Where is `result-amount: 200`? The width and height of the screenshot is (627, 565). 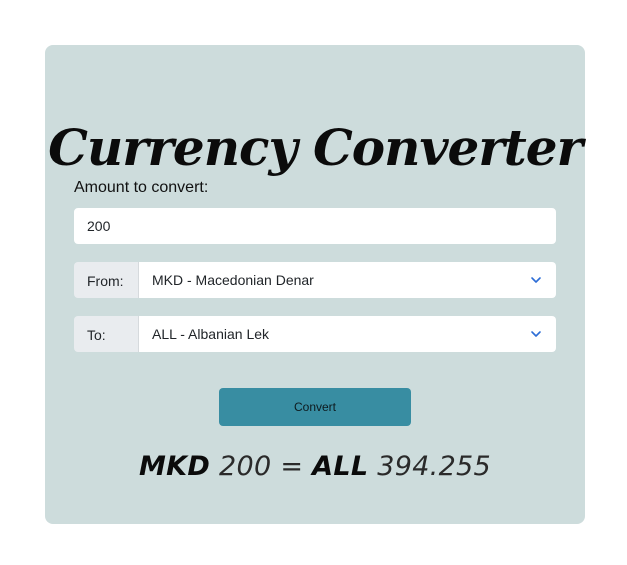
result-amount: 200 is located at coordinates (245, 466).